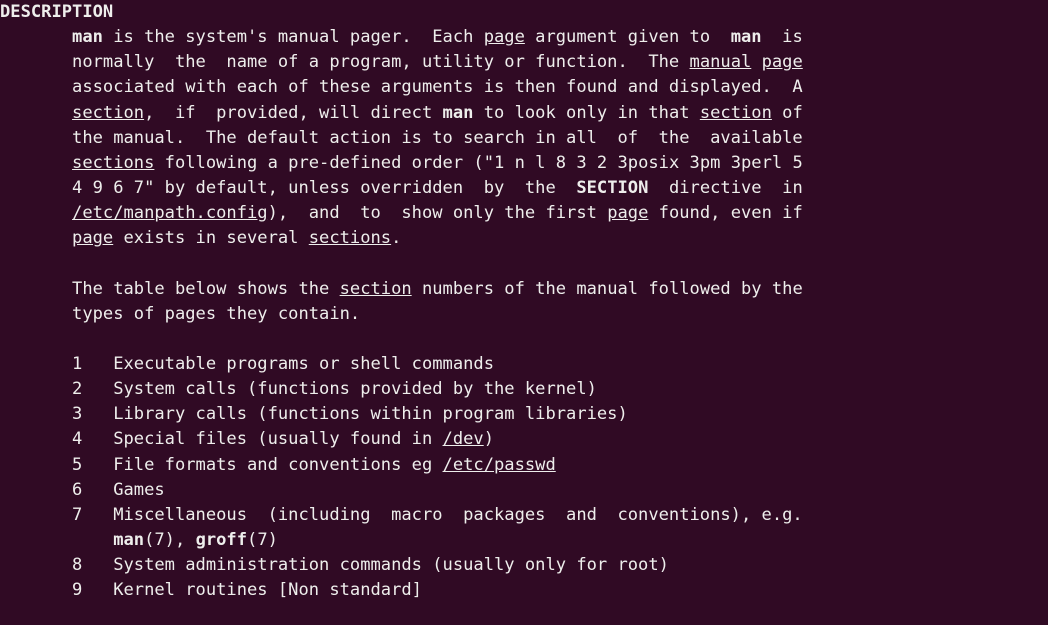 This screenshot has height=625, width=1048. Describe the element at coordinates (463, 439) in the screenshot. I see `underlined-link-span: /dev` at that location.